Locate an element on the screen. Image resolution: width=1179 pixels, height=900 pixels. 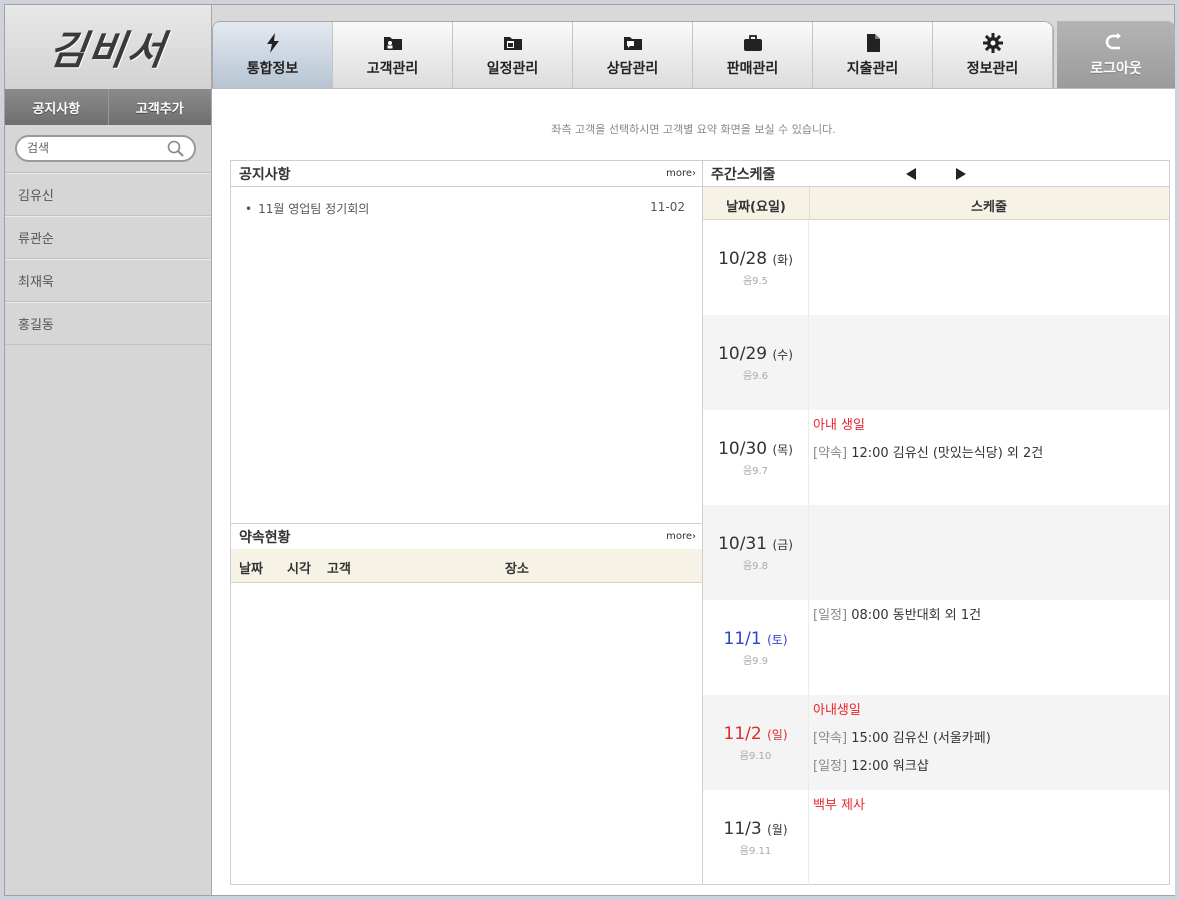
logout-button: 로그아웃 is located at coordinates (1116, 54).